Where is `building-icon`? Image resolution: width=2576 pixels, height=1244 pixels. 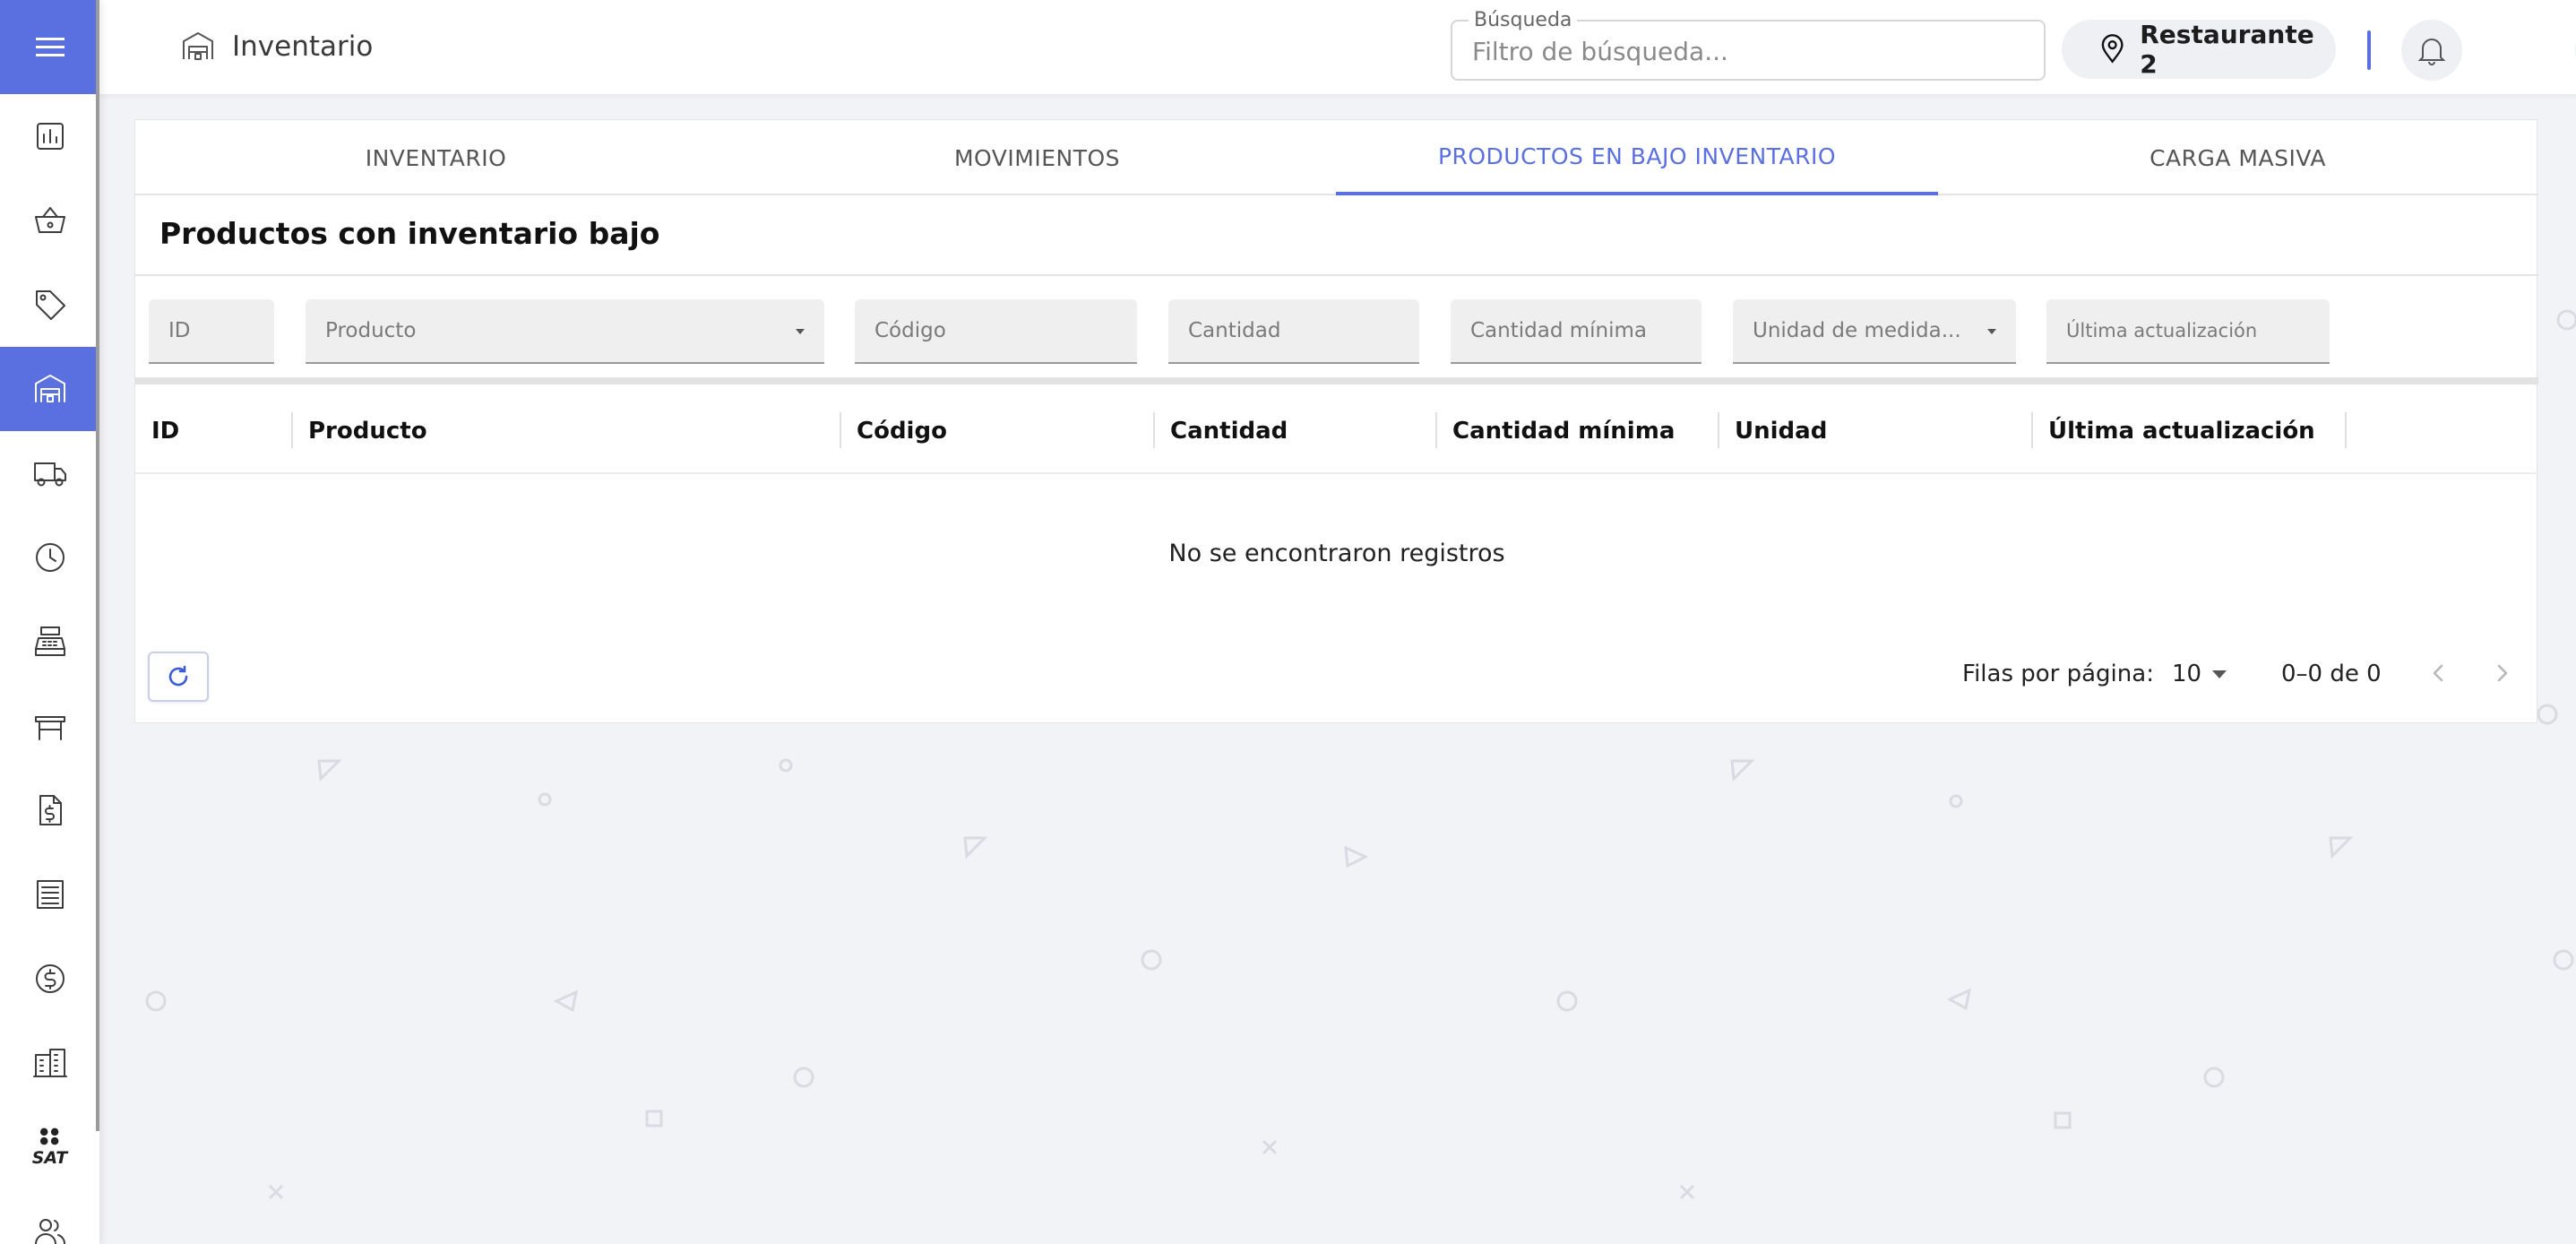
building-icon is located at coordinates (49, 1063).